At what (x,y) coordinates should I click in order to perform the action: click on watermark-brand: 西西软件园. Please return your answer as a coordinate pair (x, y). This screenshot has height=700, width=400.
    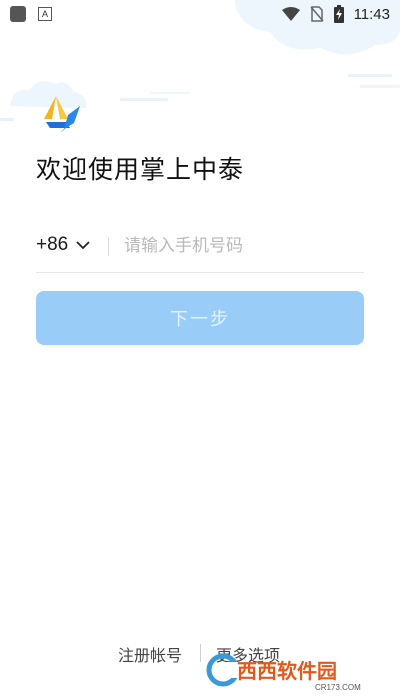
    Looking at the image, I should click on (287, 671).